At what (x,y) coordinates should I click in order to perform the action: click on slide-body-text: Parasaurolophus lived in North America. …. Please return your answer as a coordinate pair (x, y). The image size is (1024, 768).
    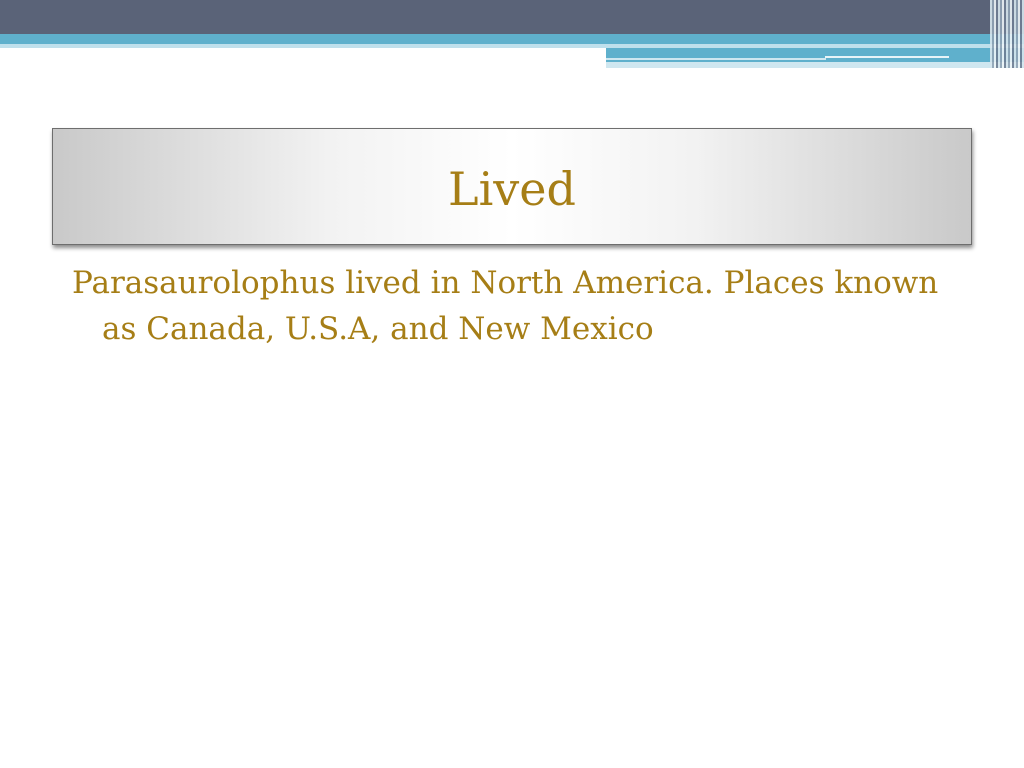
    Looking at the image, I should click on (505, 306).